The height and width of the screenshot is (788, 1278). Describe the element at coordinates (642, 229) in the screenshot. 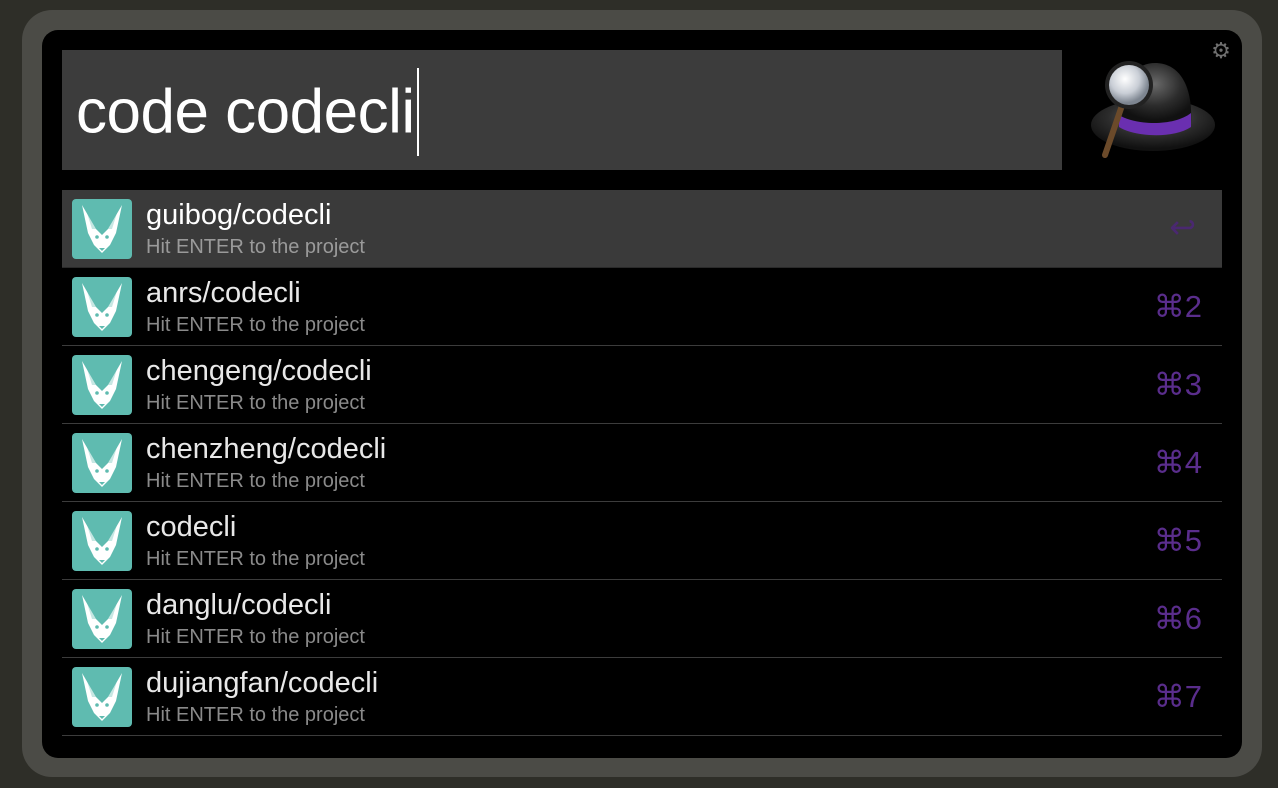

I see `result-row: guibog/codecli Hit ENTER to the project ↩` at that location.